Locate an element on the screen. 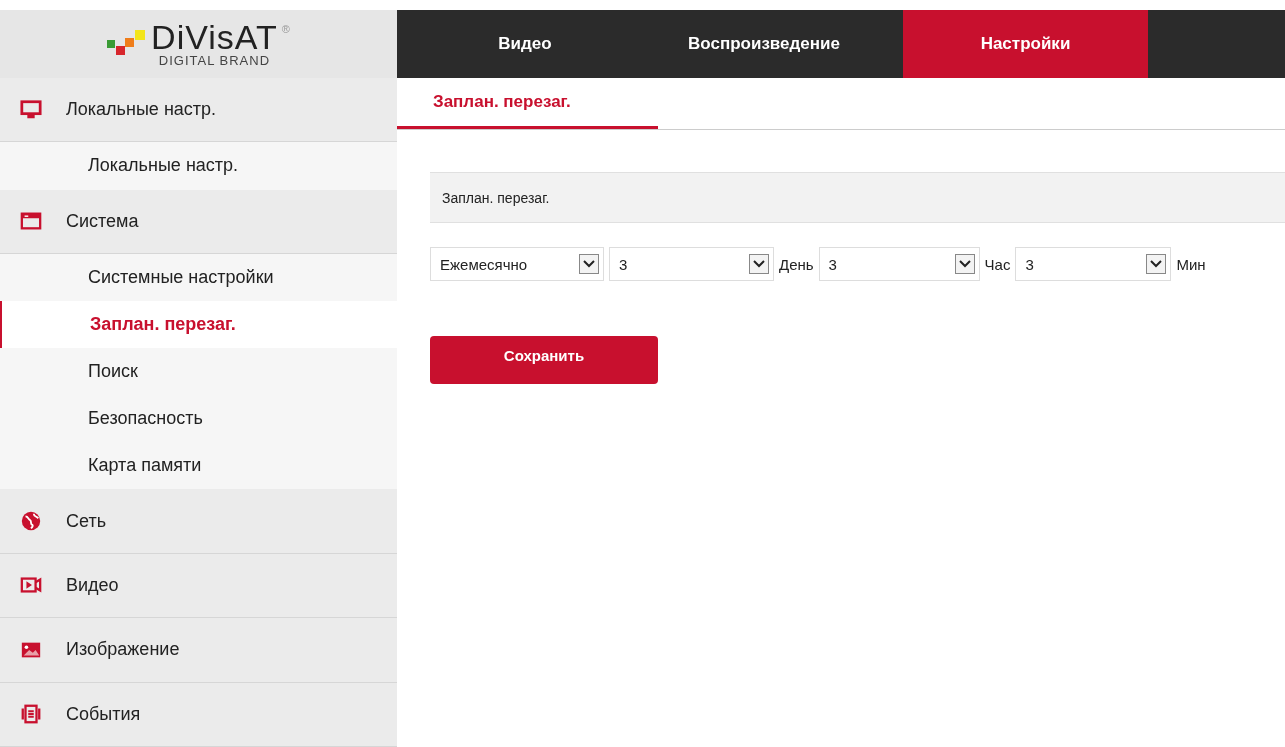  sidebar-item: Поиск is located at coordinates (198, 372).